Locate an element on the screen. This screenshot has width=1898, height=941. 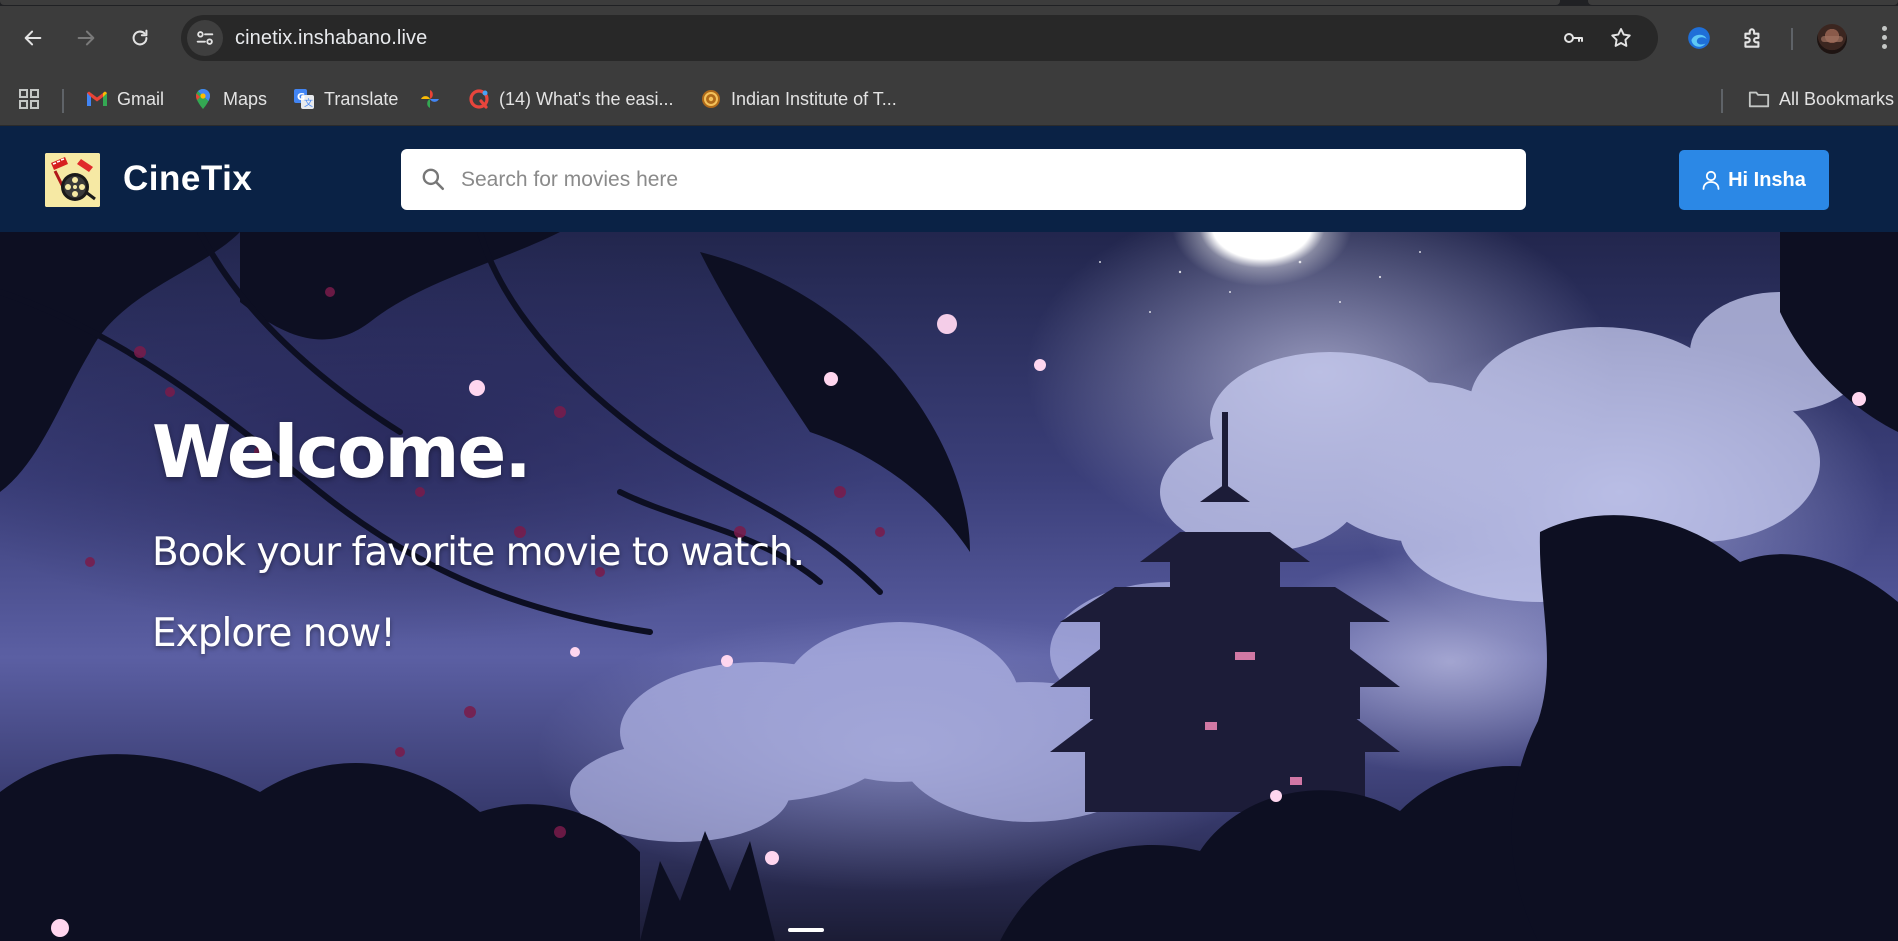
institute-favicon is located at coordinates (711, 99).